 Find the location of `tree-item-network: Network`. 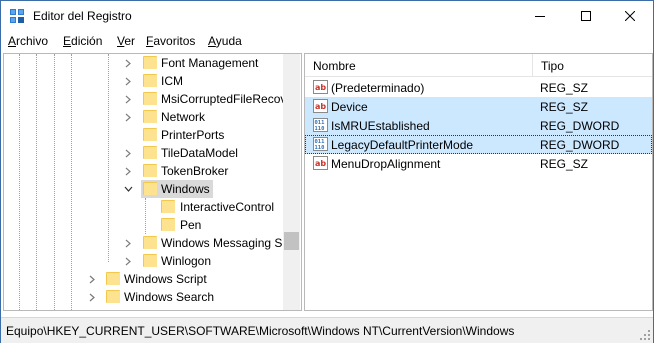

tree-item-network: Network is located at coordinates (143, 117).